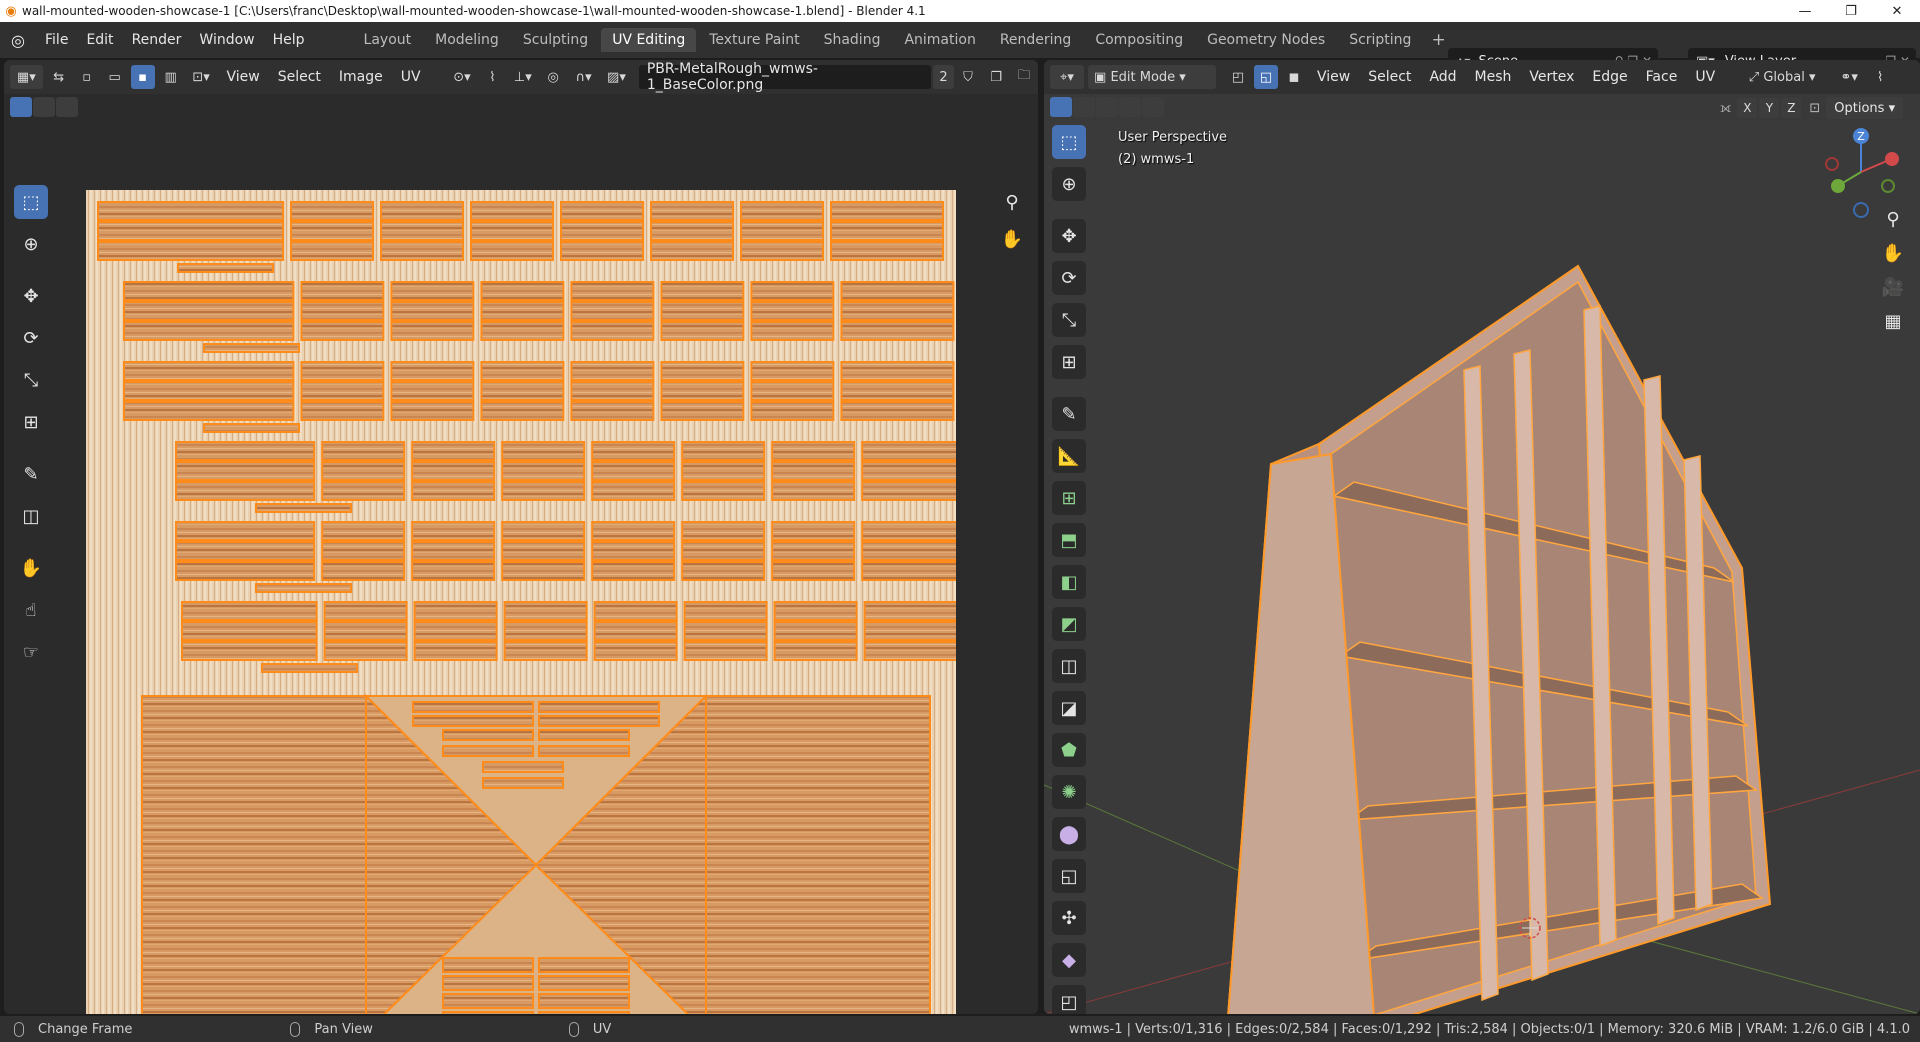  Describe the element at coordinates (1865, 108) in the screenshot. I see `options-dropdown: Options ▾` at that location.